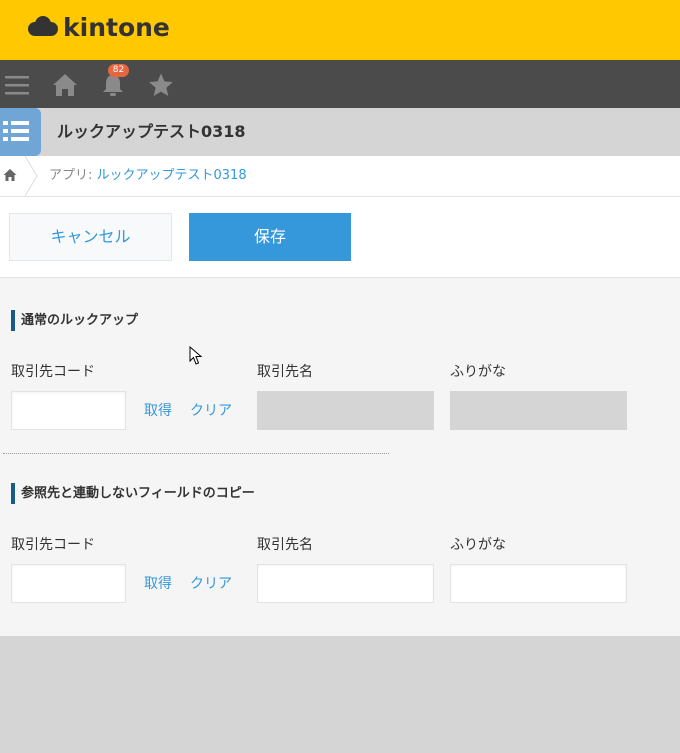 This screenshot has height=753, width=680. Describe the element at coordinates (16, 131) in the screenshot. I see `list-icon` at that location.